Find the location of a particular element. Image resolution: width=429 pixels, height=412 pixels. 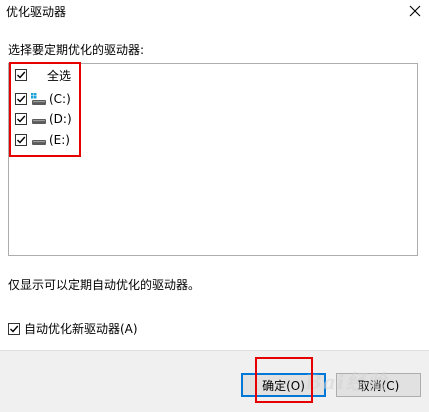

auto-optimize-option: 自动优化新驱动器(A) is located at coordinates (73, 328).